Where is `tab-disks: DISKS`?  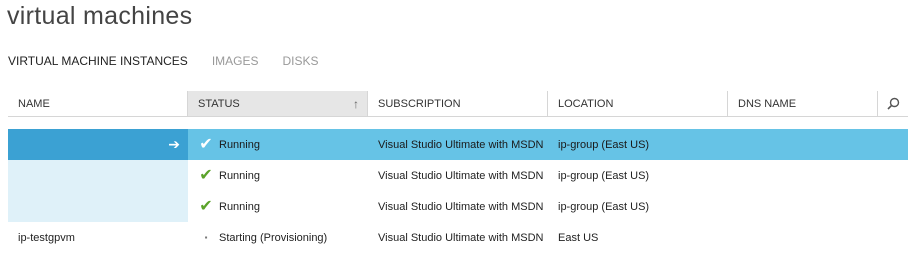 tab-disks: DISKS is located at coordinates (301, 61).